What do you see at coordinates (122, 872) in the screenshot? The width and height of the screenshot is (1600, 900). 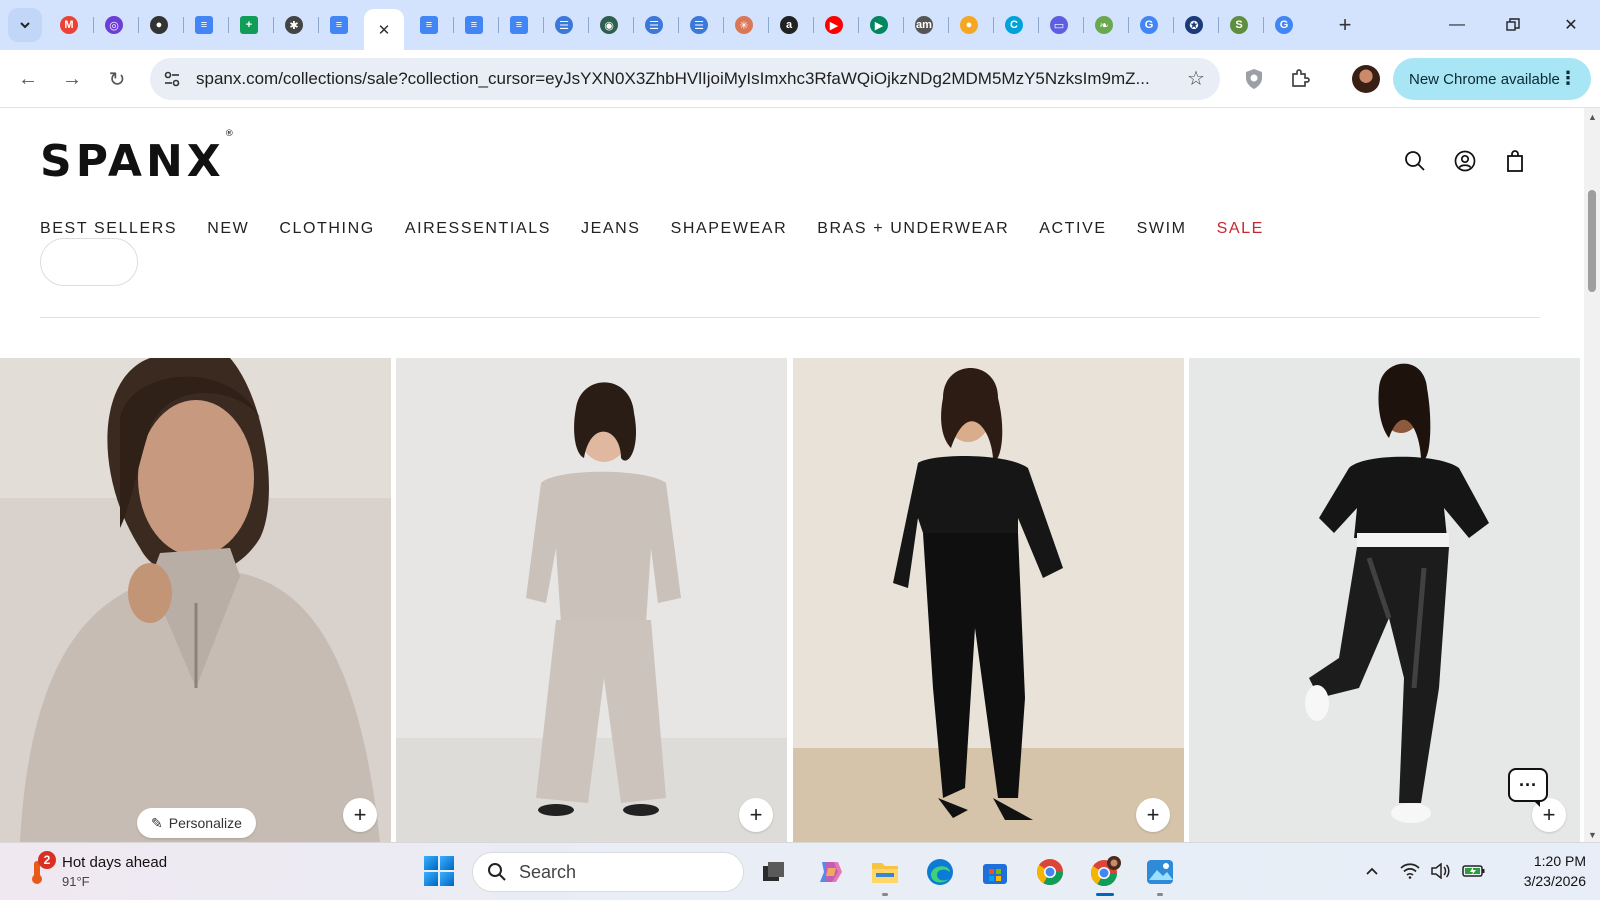 I see `weather-widget: 2 Hot days ahead 91°F` at bounding box center [122, 872].